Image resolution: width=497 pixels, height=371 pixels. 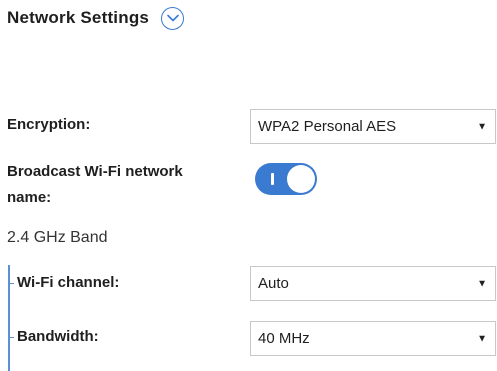 I want to click on bandwidth-value: 40 MHz, so click(x=284, y=338).